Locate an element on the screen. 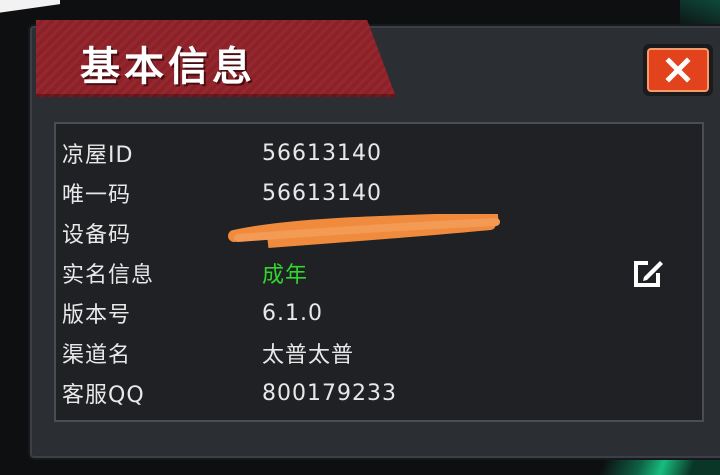 The width and height of the screenshot is (720, 475). close-icon is located at coordinates (678, 70).